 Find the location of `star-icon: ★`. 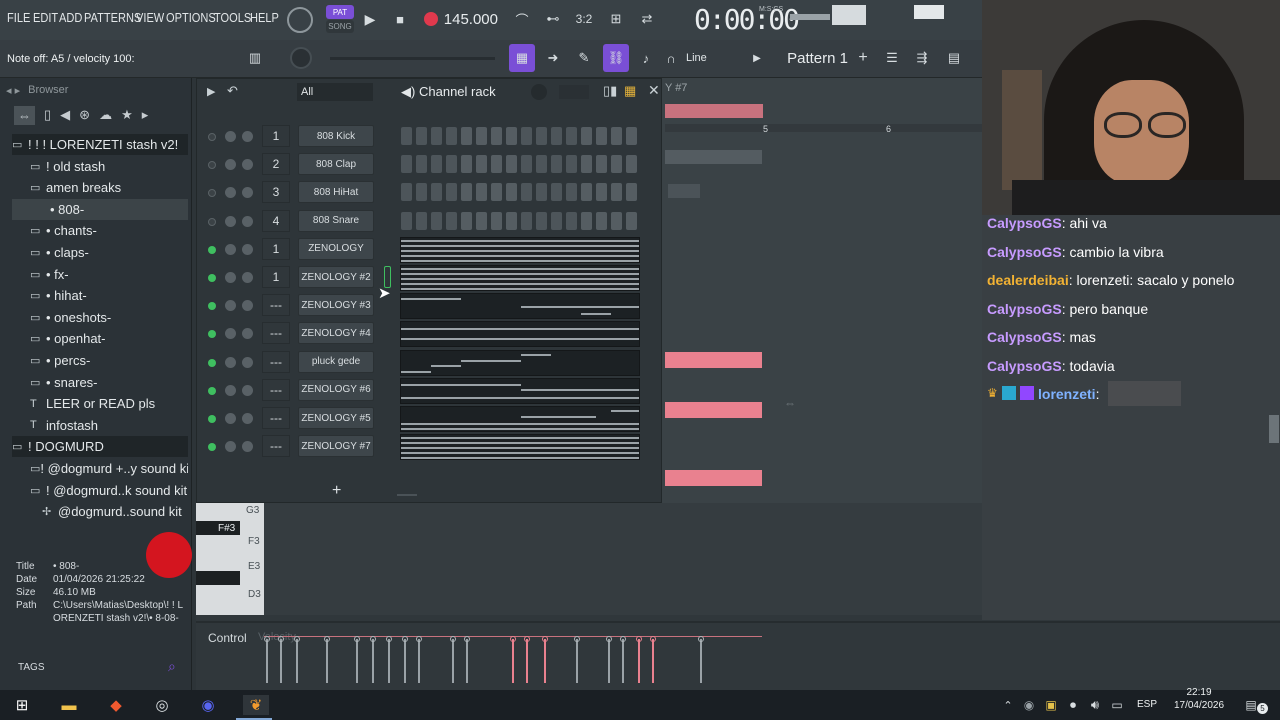

star-icon: ★ is located at coordinates (127, 115).